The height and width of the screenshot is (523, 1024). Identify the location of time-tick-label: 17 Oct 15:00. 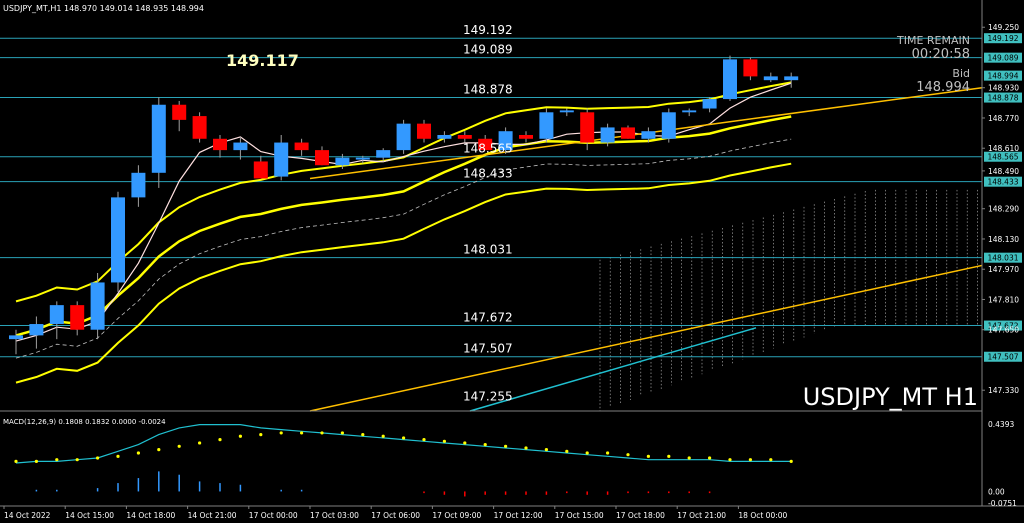
(579, 515).